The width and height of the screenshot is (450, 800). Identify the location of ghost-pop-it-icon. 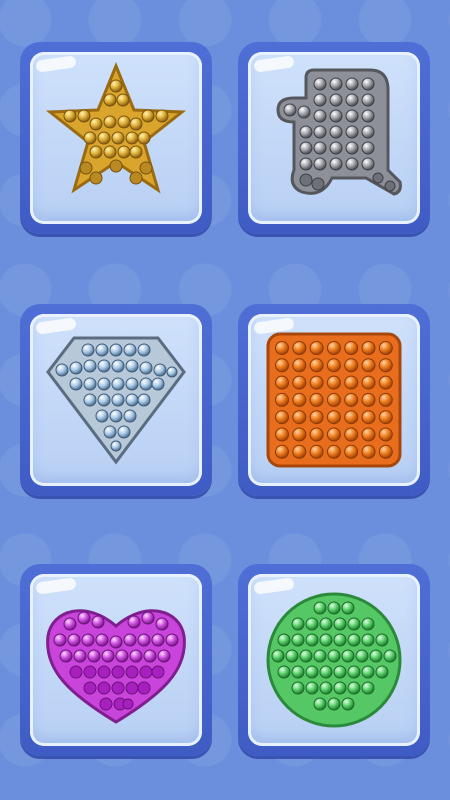
(339, 132).